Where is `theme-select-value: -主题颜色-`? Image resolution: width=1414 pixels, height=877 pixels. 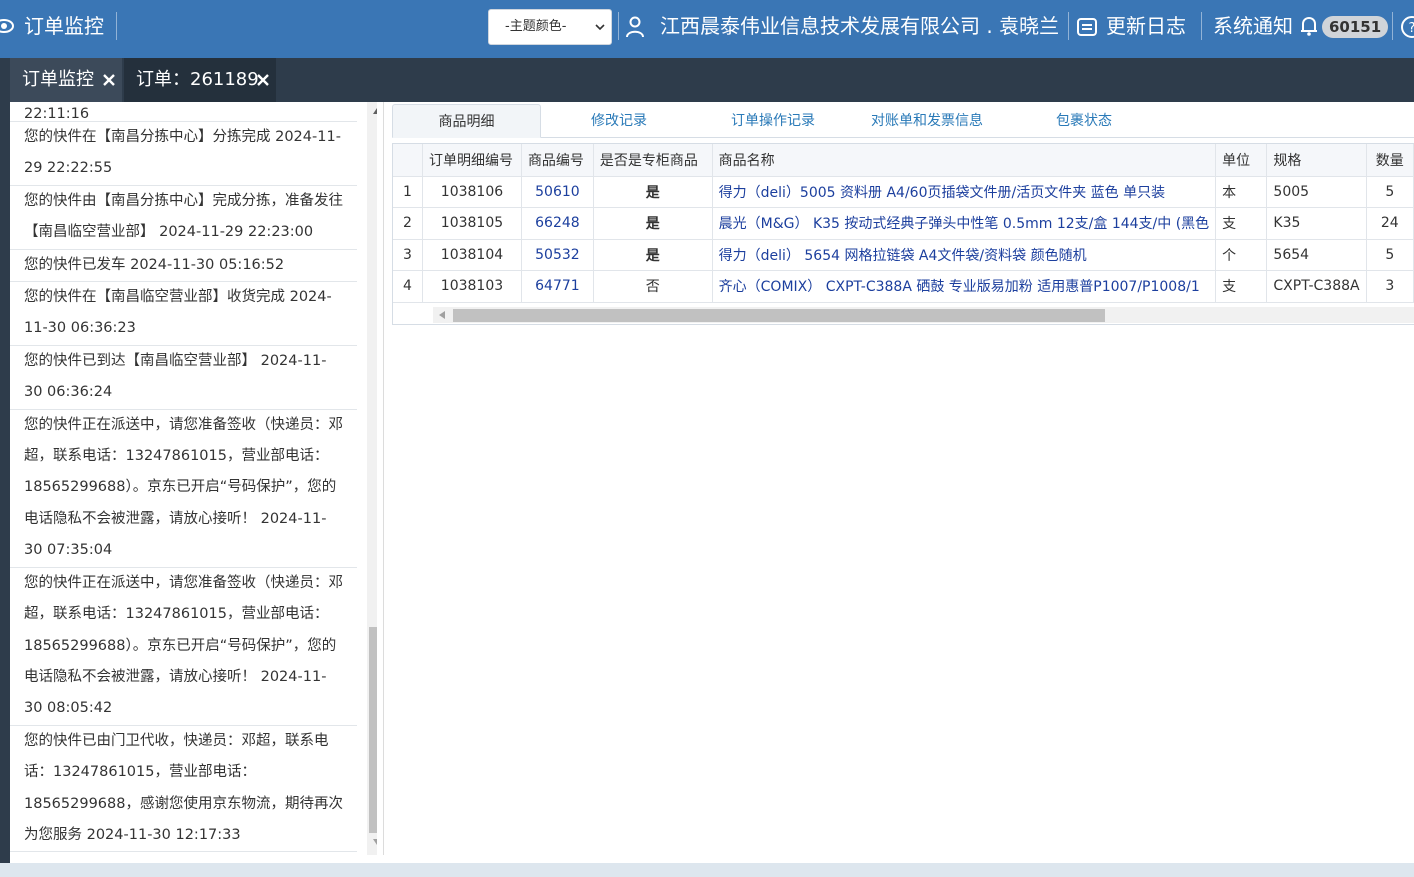 theme-select-value: -主题颜色- is located at coordinates (536, 26).